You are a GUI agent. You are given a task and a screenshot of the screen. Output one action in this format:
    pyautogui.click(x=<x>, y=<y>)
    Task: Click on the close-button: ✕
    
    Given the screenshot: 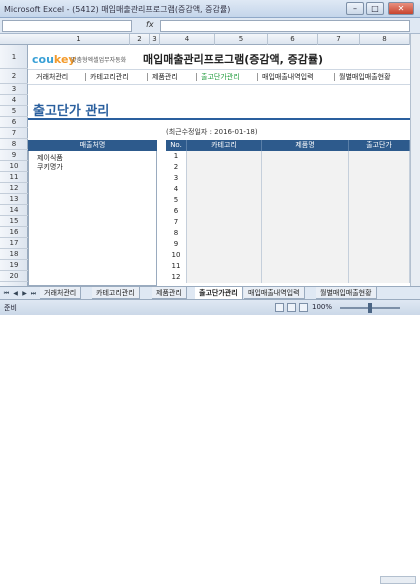 What is the action you would take?
    pyautogui.click(x=401, y=8)
    